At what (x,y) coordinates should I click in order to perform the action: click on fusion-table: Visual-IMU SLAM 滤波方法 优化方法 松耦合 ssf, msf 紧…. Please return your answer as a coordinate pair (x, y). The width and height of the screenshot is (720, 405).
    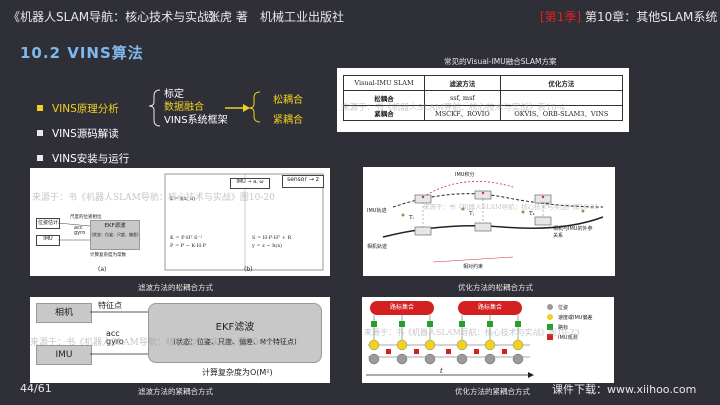
    Looking at the image, I should click on (483, 98).